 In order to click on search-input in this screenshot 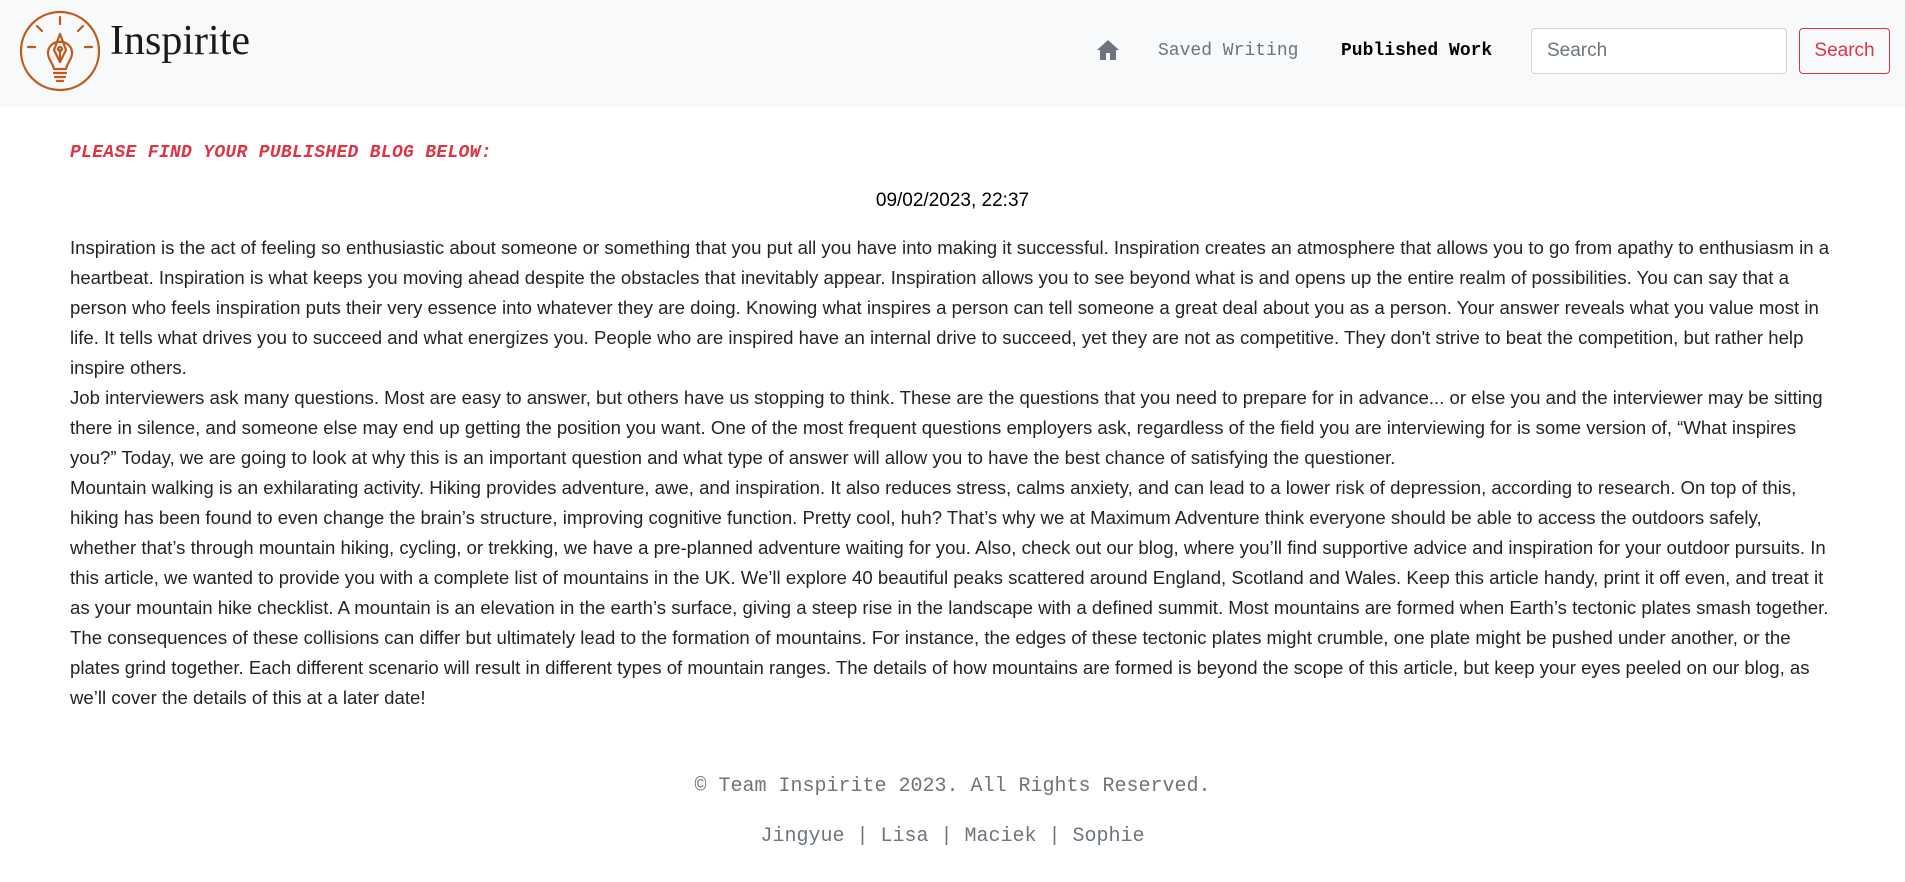, I will do `click(1659, 51)`.